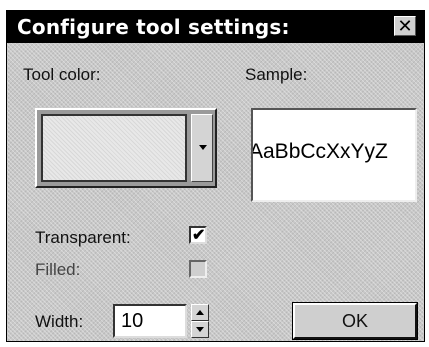  I want to click on width-label: Width:, so click(59, 321).